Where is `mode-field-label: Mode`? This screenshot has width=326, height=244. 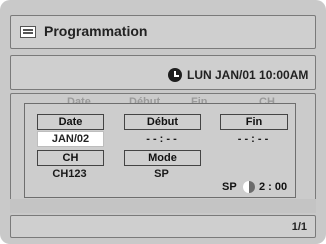 mode-field-label: Mode is located at coordinates (162, 158).